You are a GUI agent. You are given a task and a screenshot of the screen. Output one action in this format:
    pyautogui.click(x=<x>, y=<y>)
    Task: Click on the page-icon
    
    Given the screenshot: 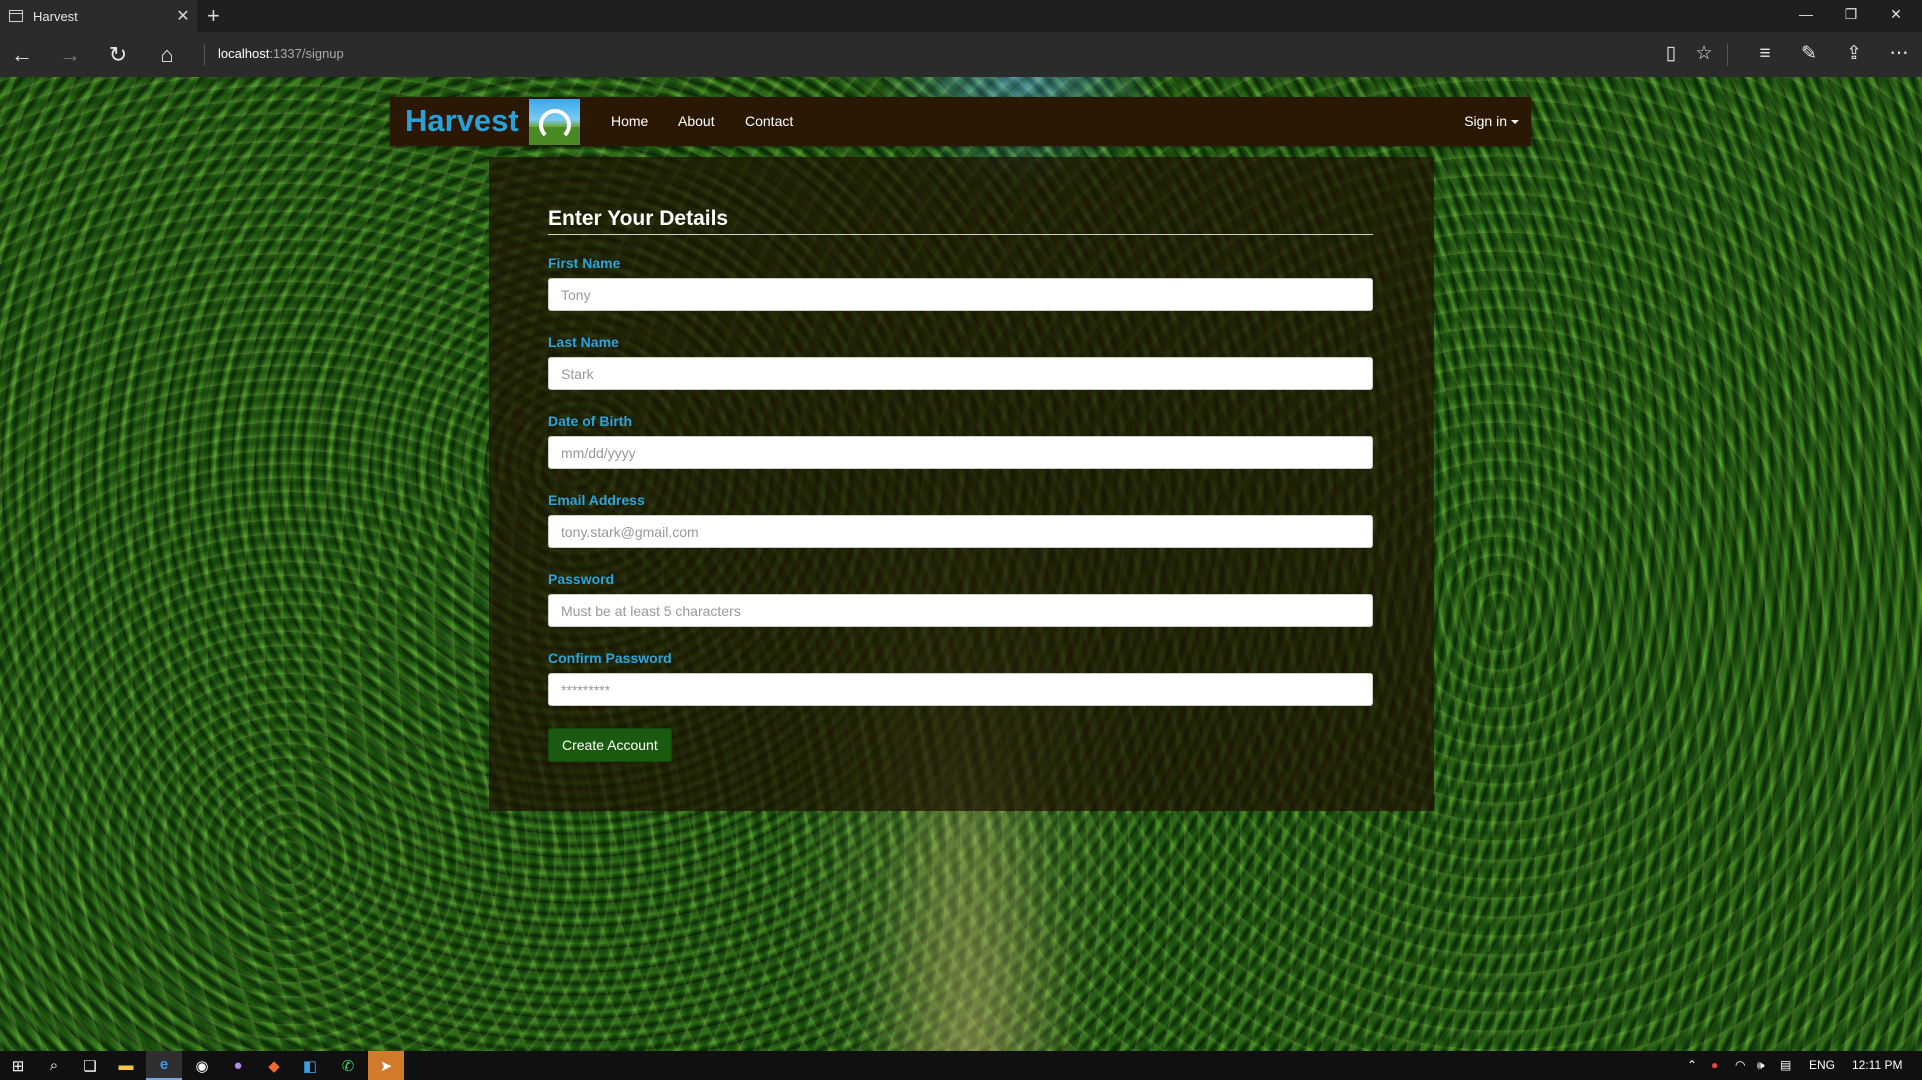 What is the action you would take?
    pyautogui.click(x=16, y=16)
    